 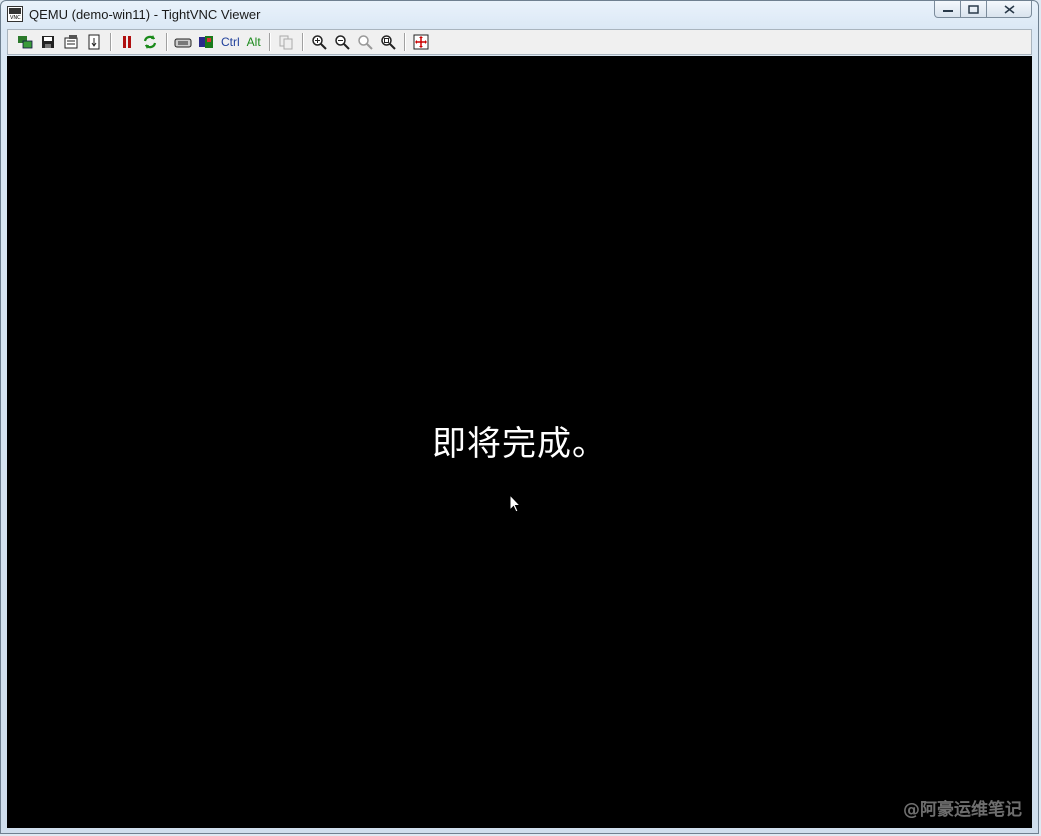 I want to click on maximize-button, so click(x=974, y=9).